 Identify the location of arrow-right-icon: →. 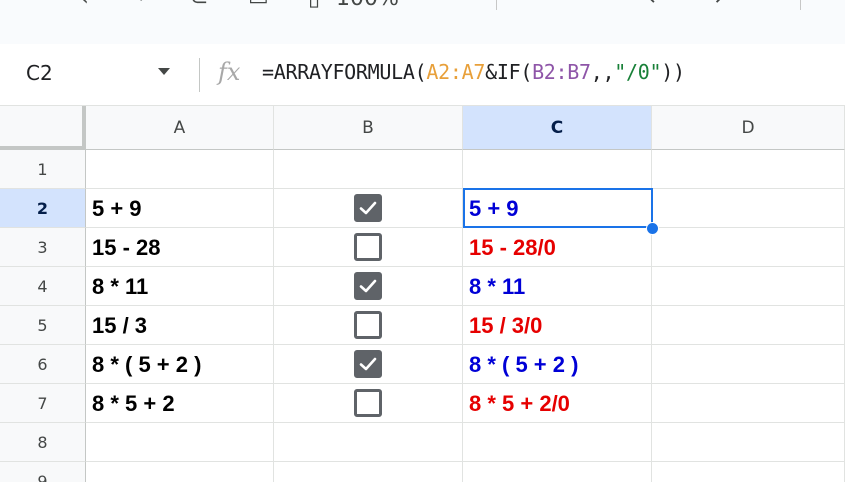
(713, 5).